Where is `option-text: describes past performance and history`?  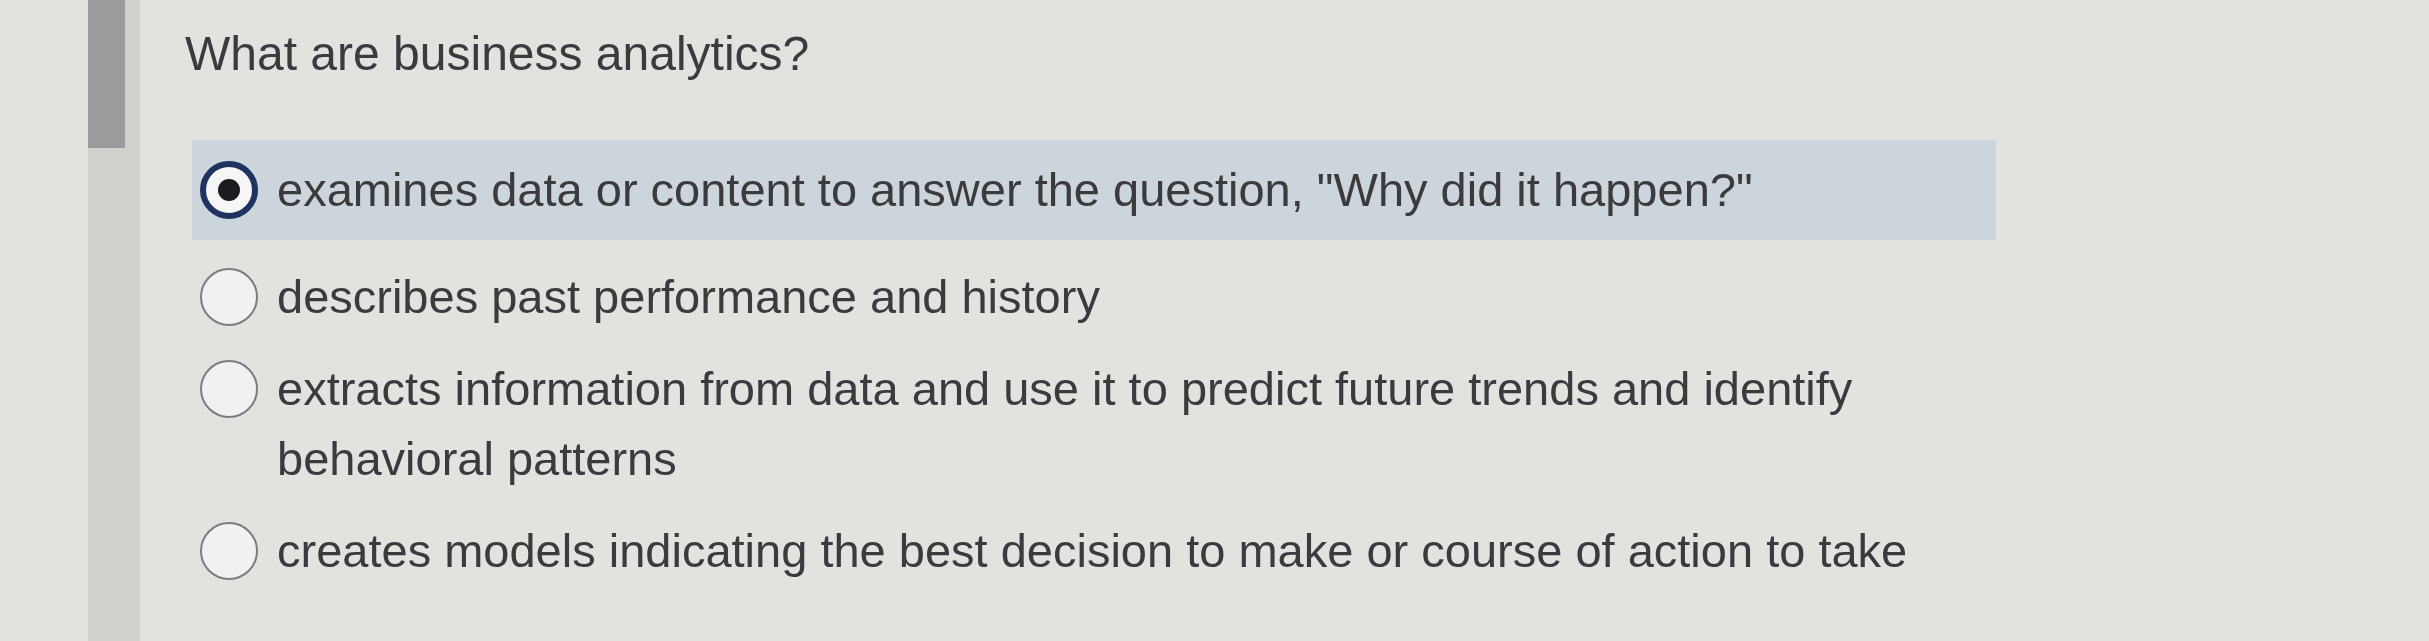 option-text: describes past performance and history is located at coordinates (688, 297).